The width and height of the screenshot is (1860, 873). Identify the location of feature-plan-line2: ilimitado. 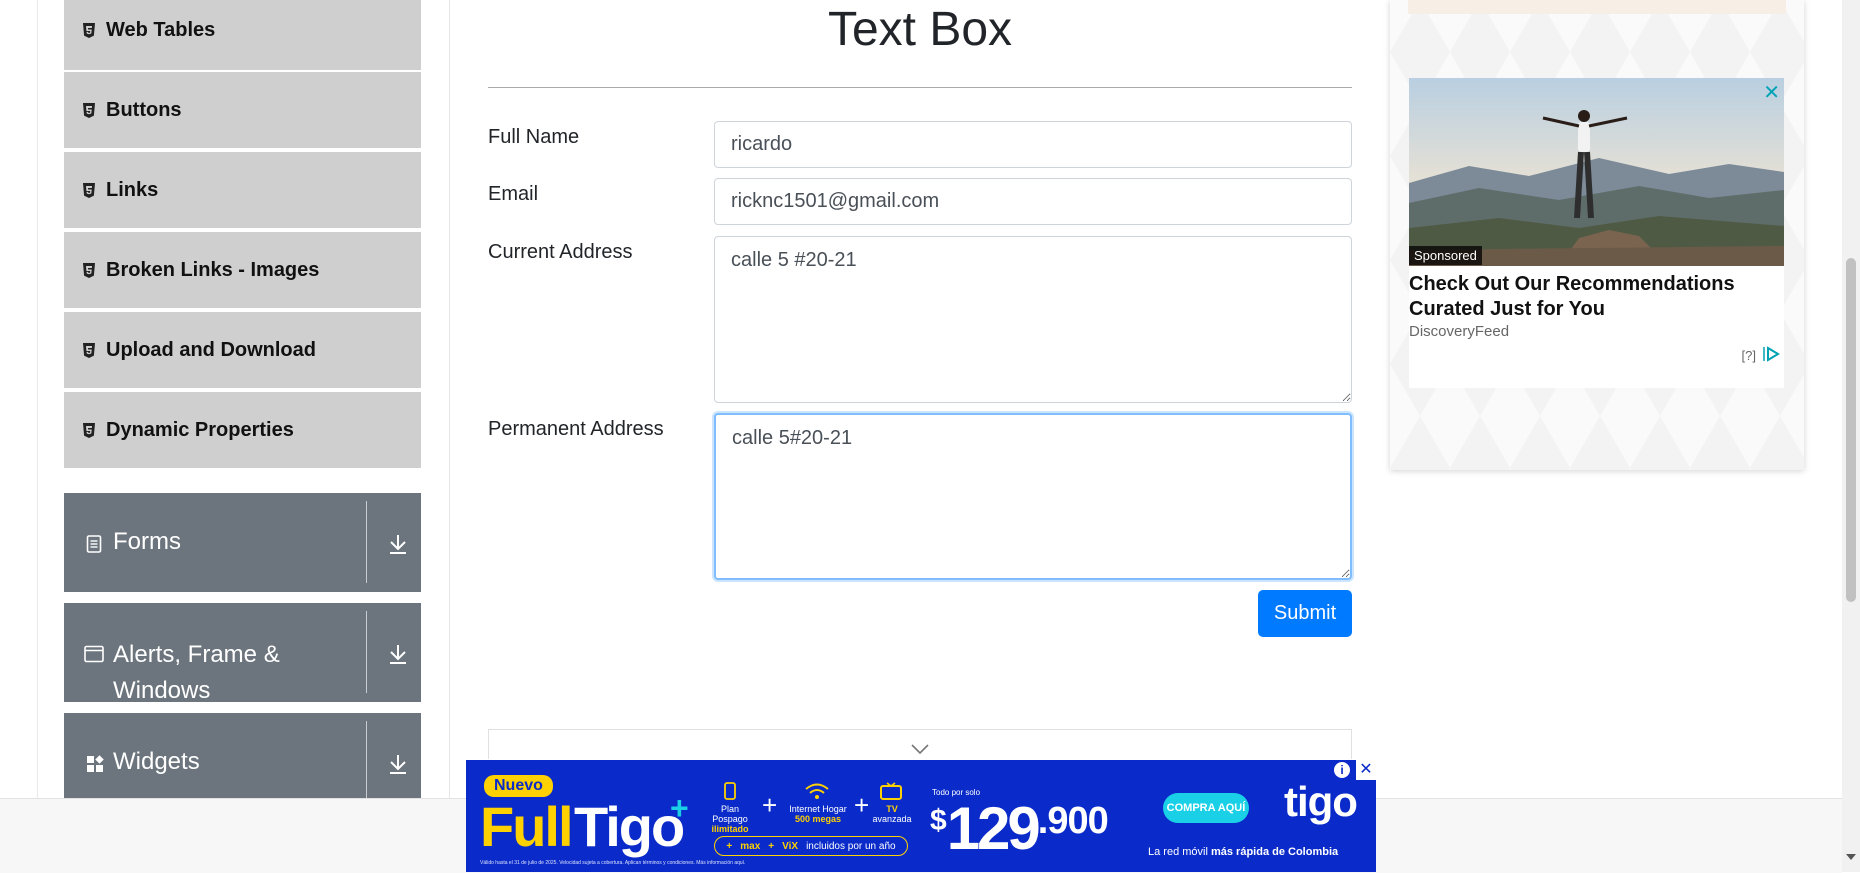
(730, 829).